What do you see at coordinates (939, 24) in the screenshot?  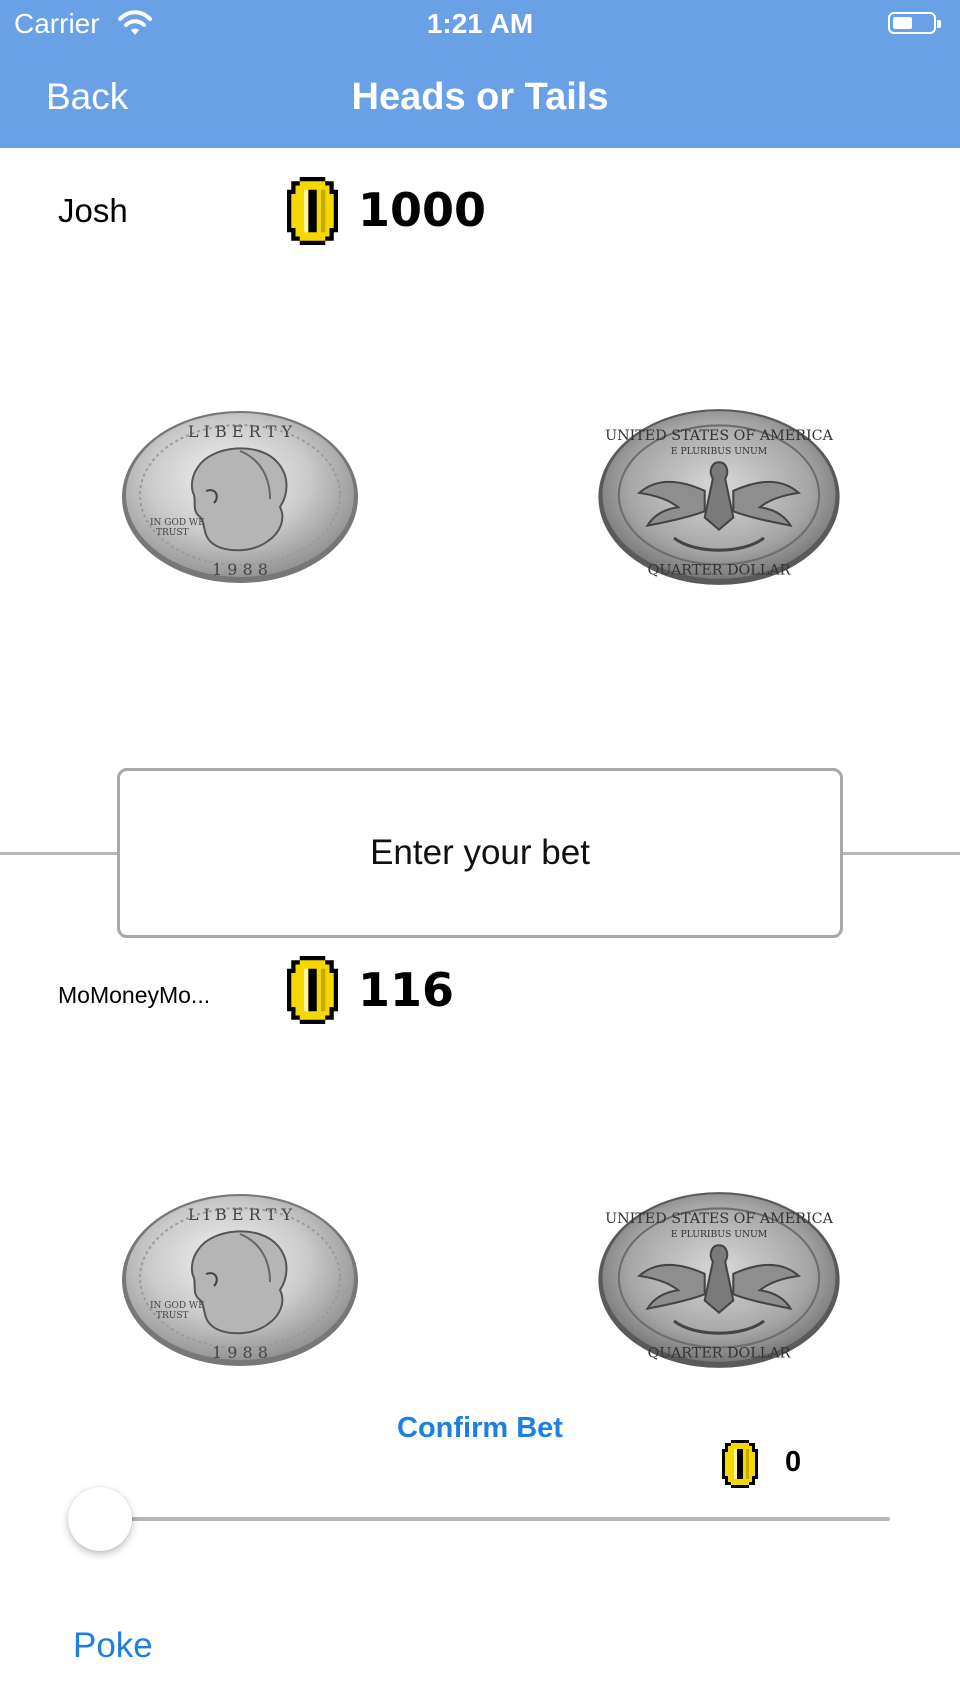 I see `battery-nub` at bounding box center [939, 24].